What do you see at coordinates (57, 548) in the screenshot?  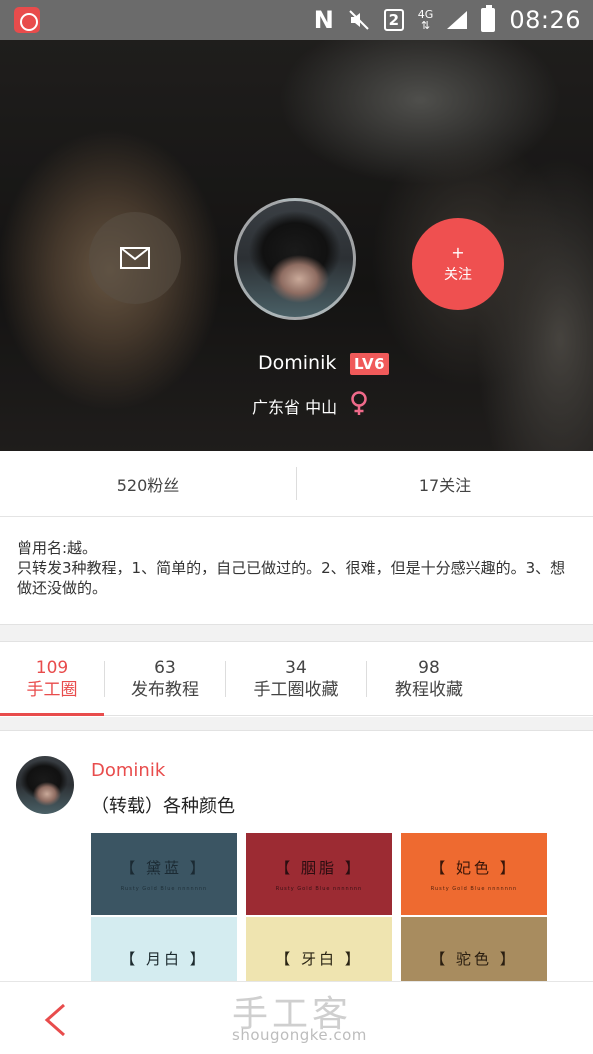 I see `bio-line: 曾用名:越。` at bounding box center [57, 548].